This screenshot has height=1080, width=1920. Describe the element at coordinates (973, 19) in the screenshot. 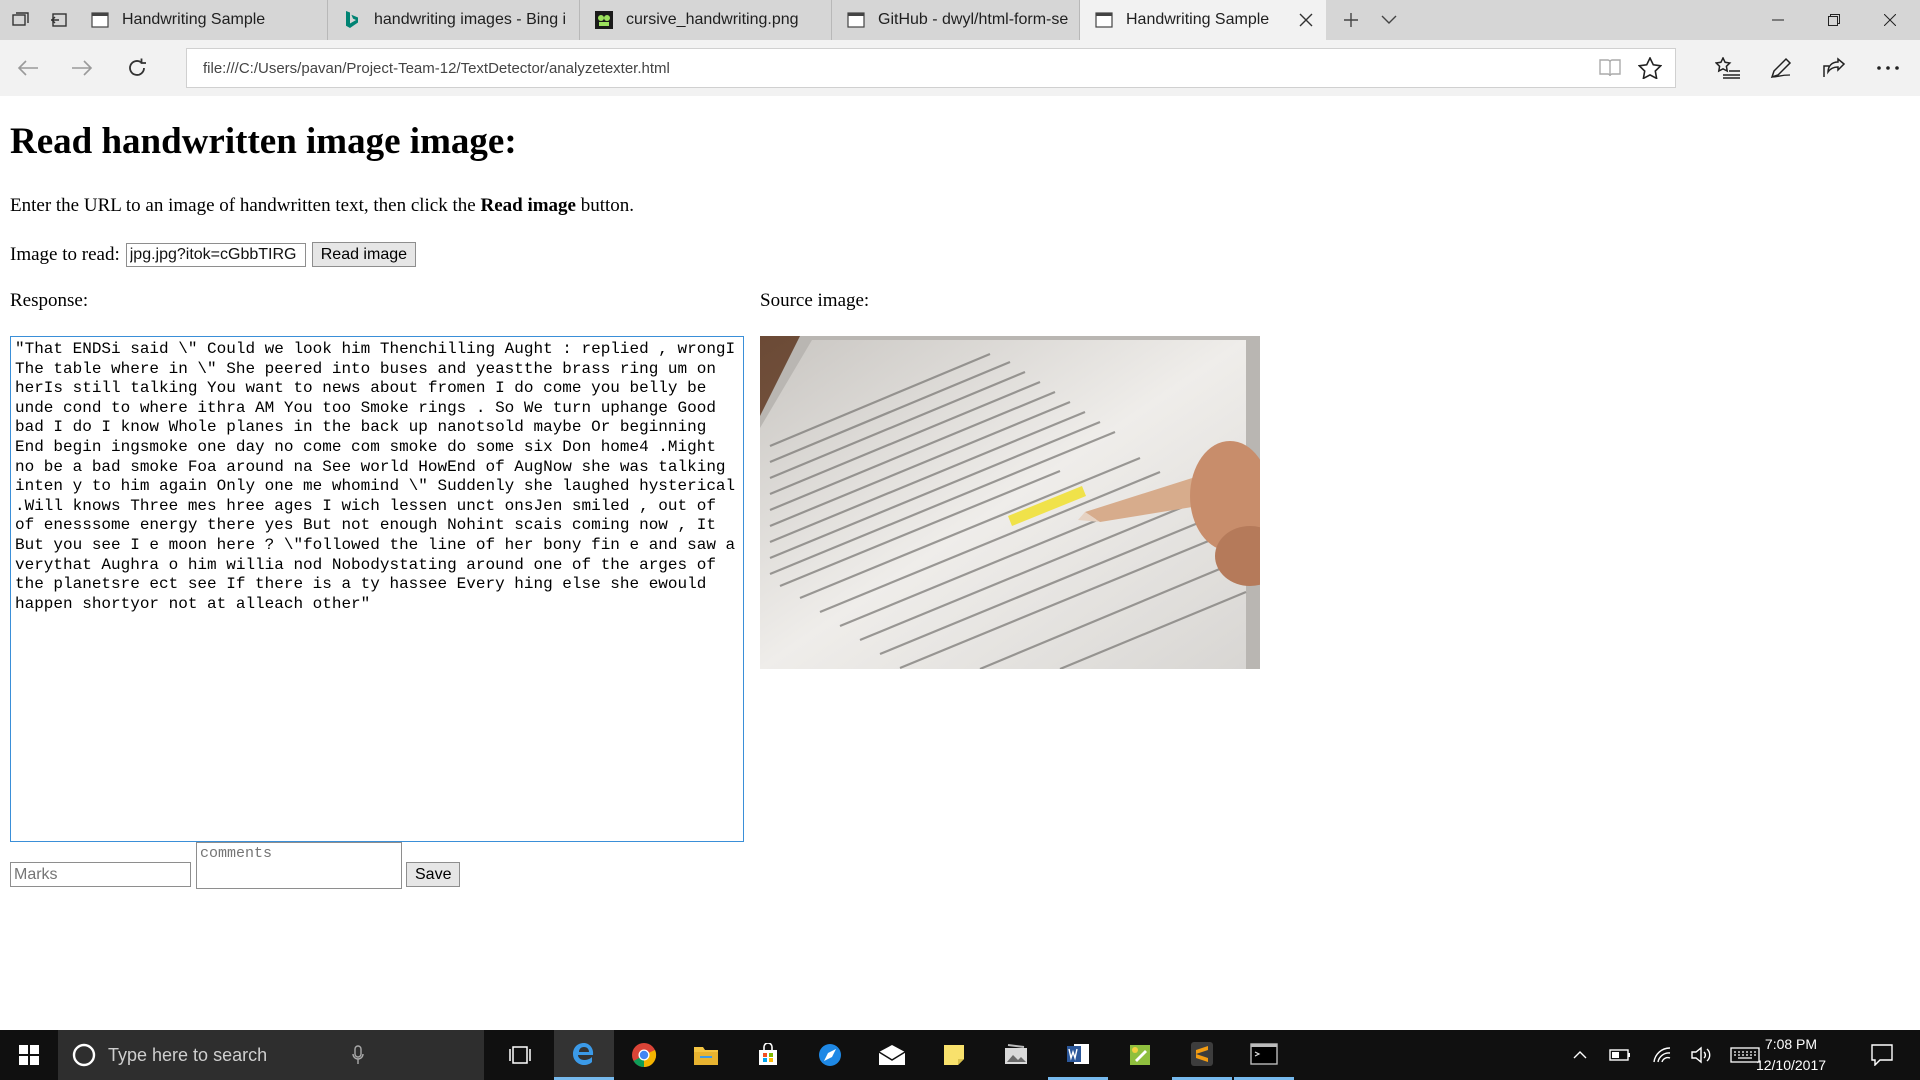

I see `tab-title: GitHub - dwyl/html-form-se` at that location.